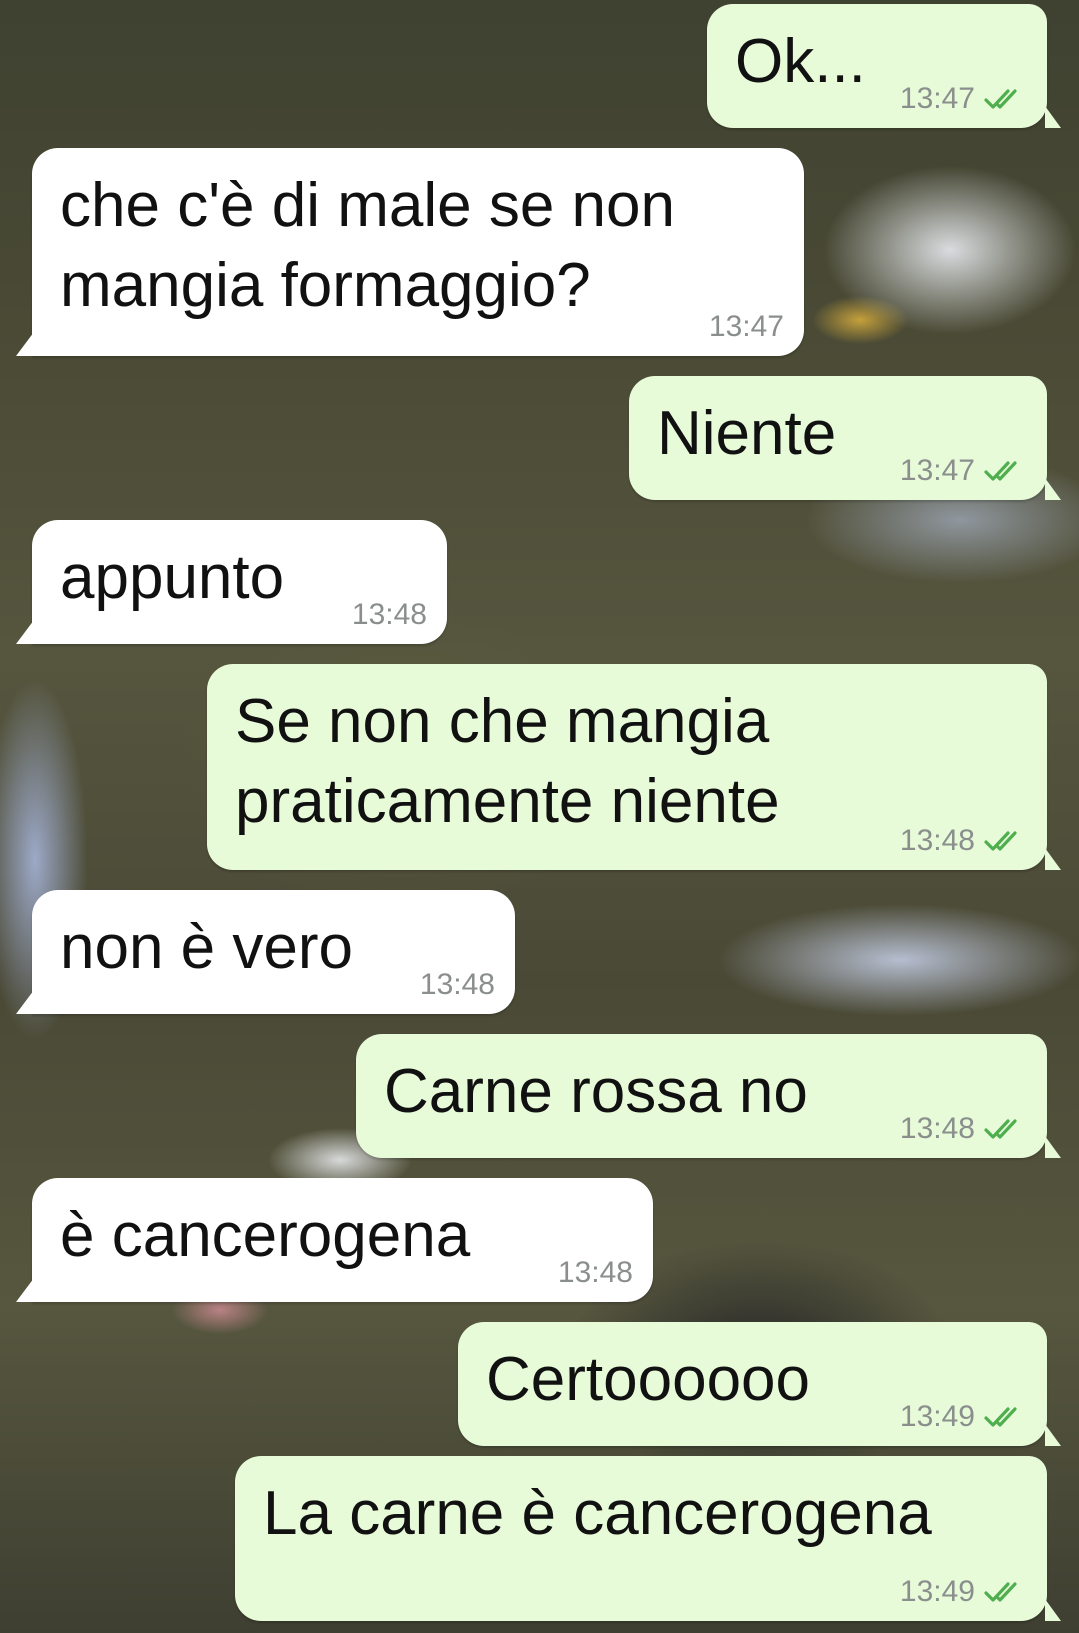 Image resolution: width=1079 pixels, height=1633 pixels. I want to click on message-bubble-outgoing: Ok... 13:47, so click(884, 66).